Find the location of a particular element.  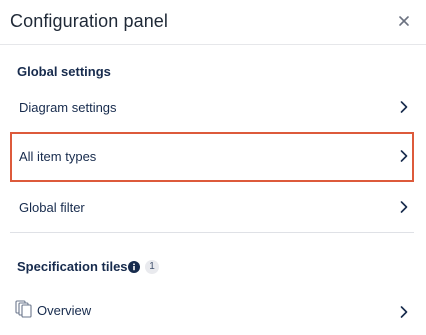

global-filter-label: Global filter is located at coordinates (52, 207).